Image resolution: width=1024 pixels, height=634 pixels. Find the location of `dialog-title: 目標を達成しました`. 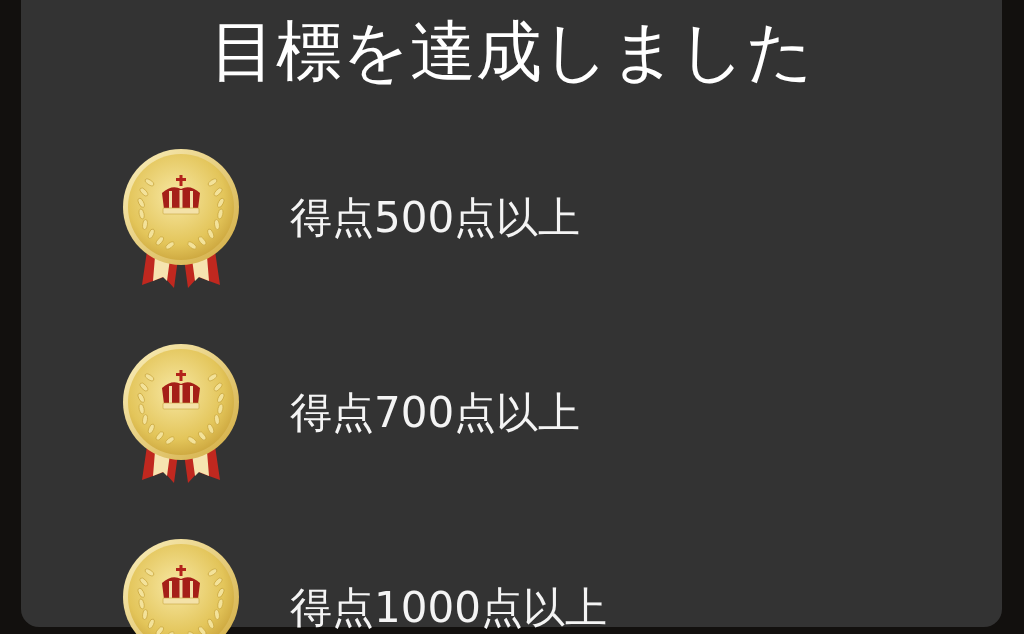

dialog-title: 目標を達成しました is located at coordinates (511, 52).